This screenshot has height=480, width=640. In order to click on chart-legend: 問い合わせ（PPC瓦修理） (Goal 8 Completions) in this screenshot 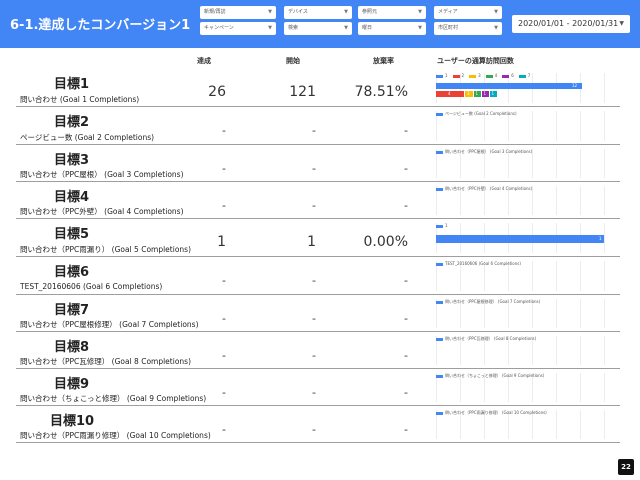, I will do `click(486, 340)`.